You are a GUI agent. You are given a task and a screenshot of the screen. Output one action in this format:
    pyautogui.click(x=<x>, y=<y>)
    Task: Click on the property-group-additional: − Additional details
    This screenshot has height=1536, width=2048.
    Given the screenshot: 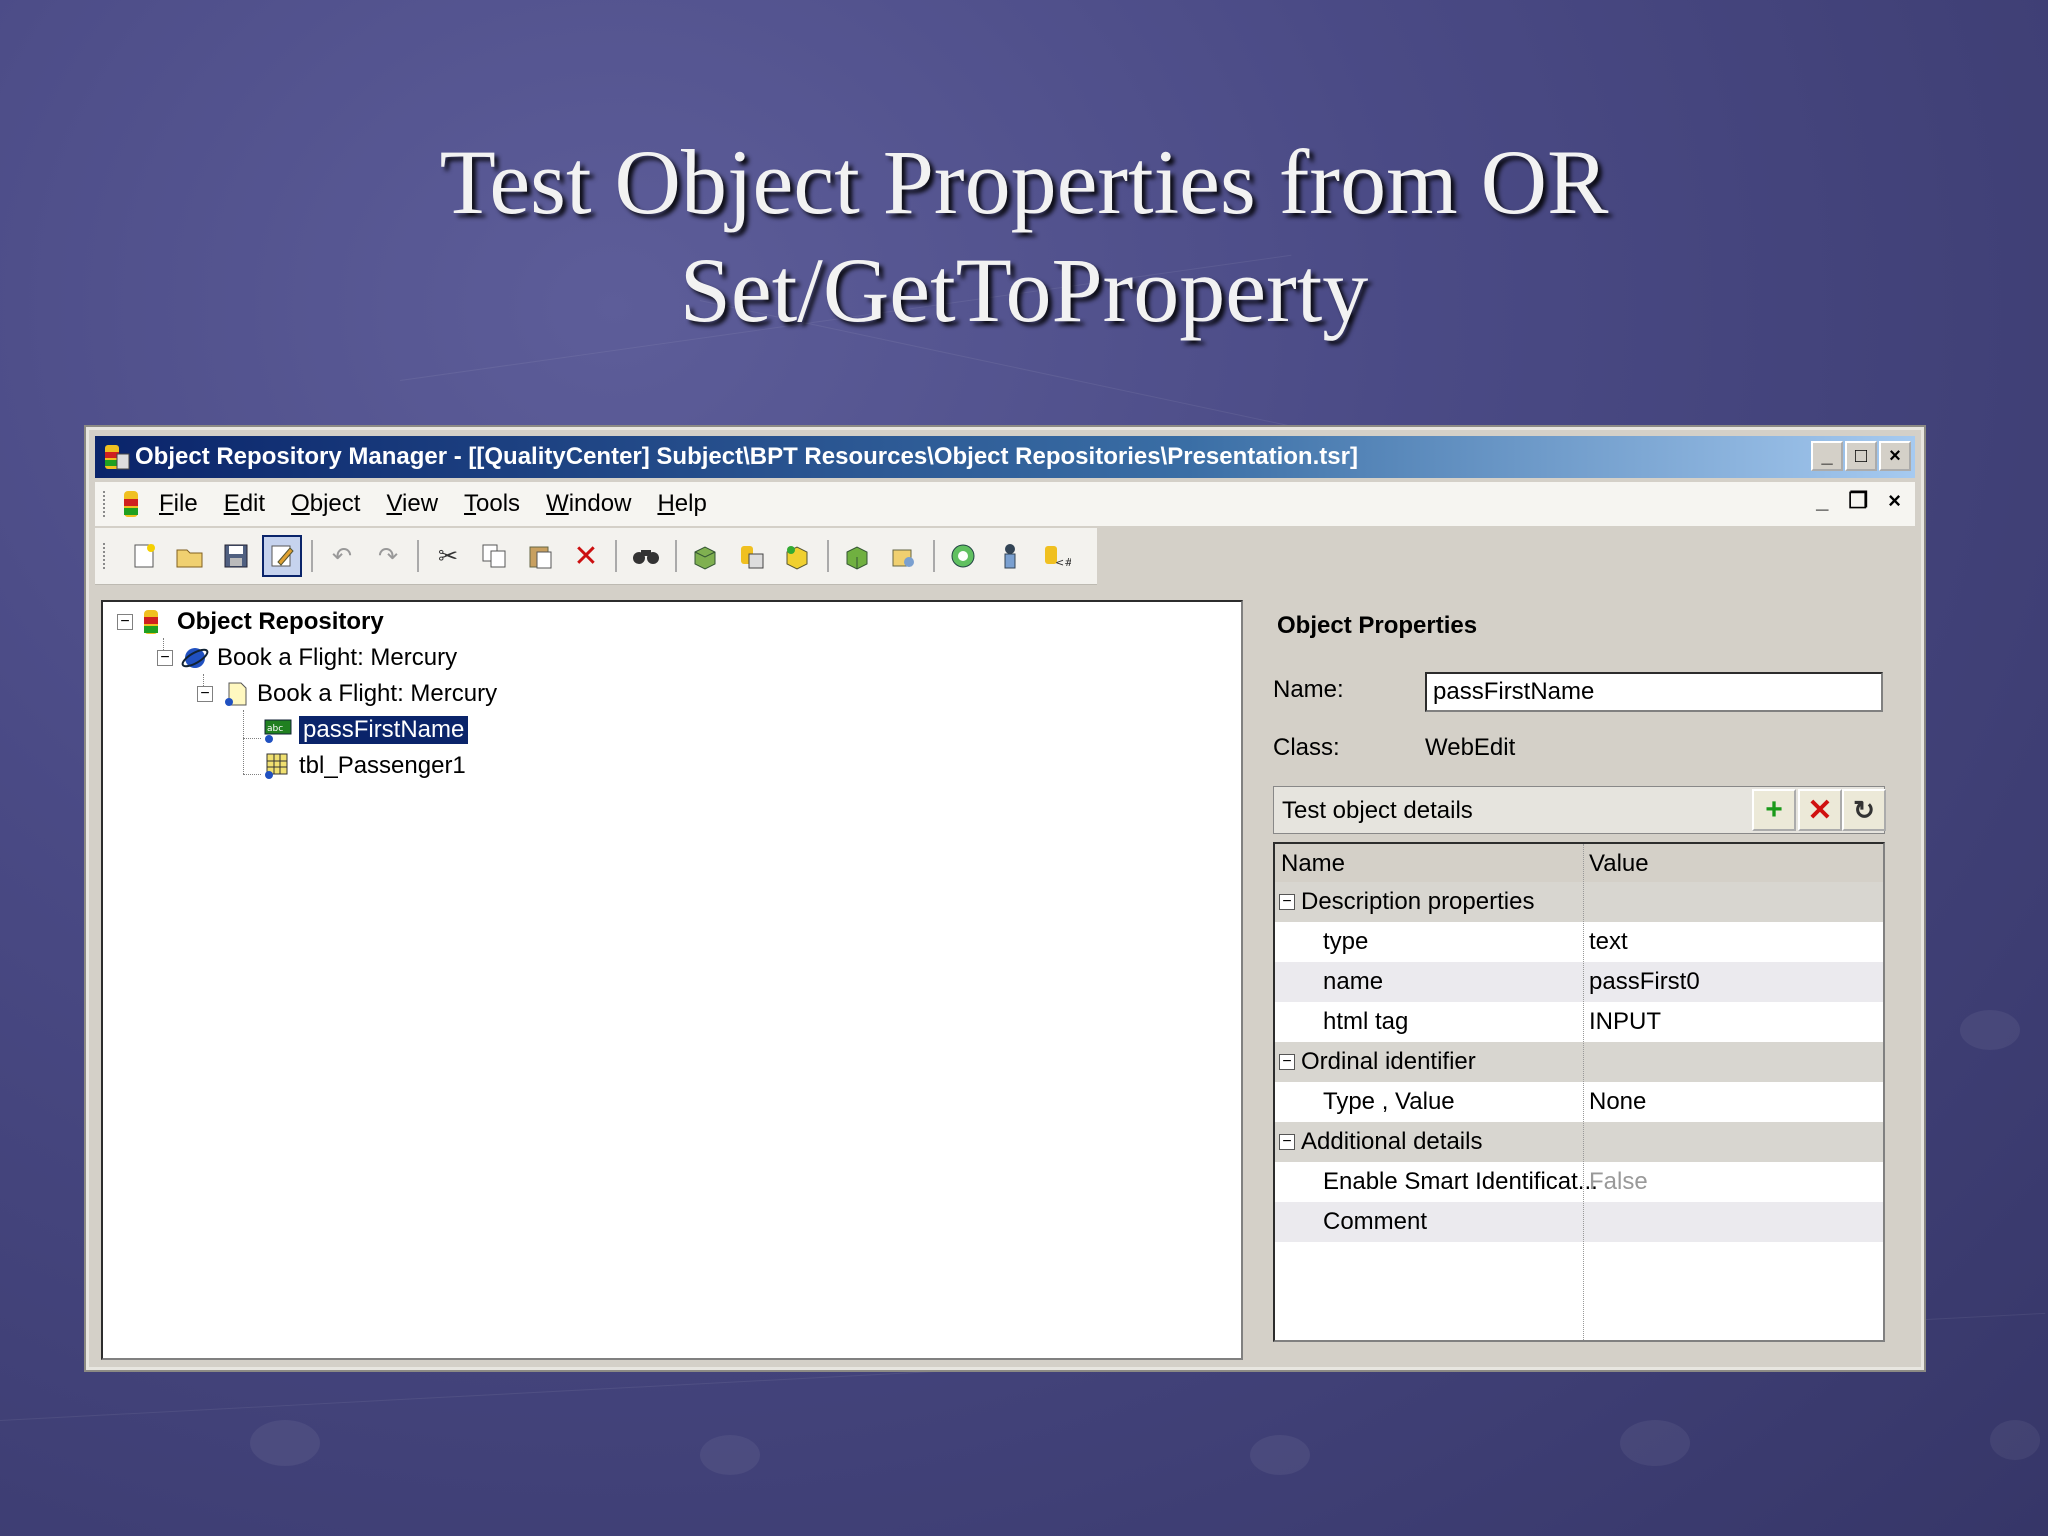 What is the action you would take?
    pyautogui.click(x=1579, y=1142)
    